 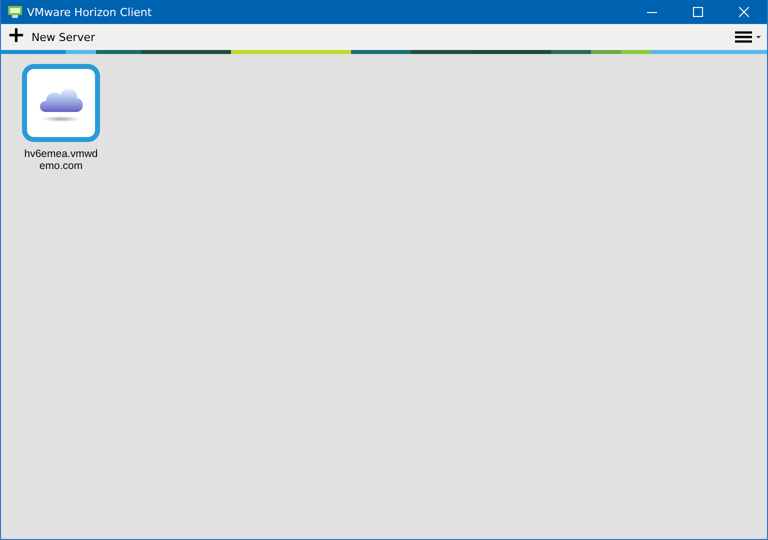 I want to click on app-icon, so click(x=15, y=12).